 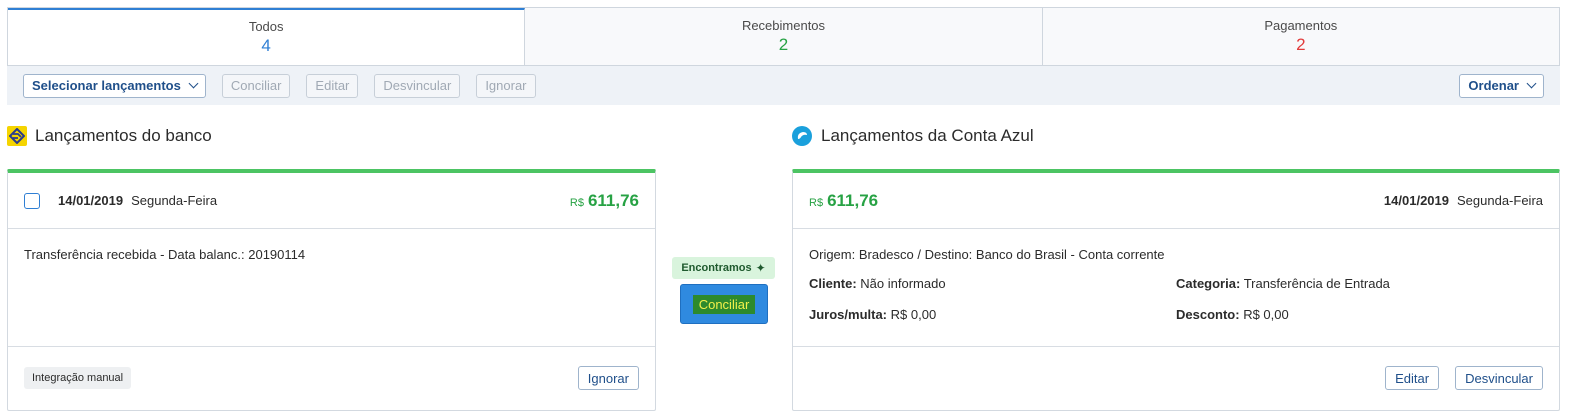 What do you see at coordinates (17, 136) in the screenshot?
I see `banco-do-brasil-logo-icon` at bounding box center [17, 136].